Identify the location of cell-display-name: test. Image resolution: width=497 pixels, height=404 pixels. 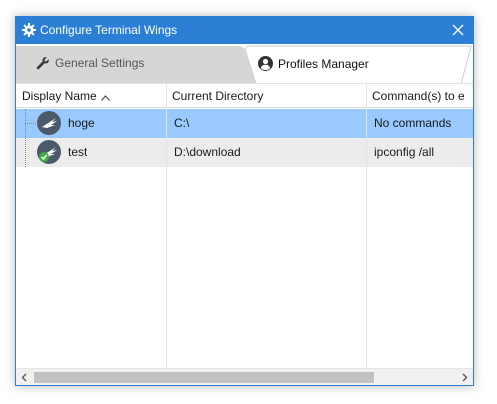
(78, 152).